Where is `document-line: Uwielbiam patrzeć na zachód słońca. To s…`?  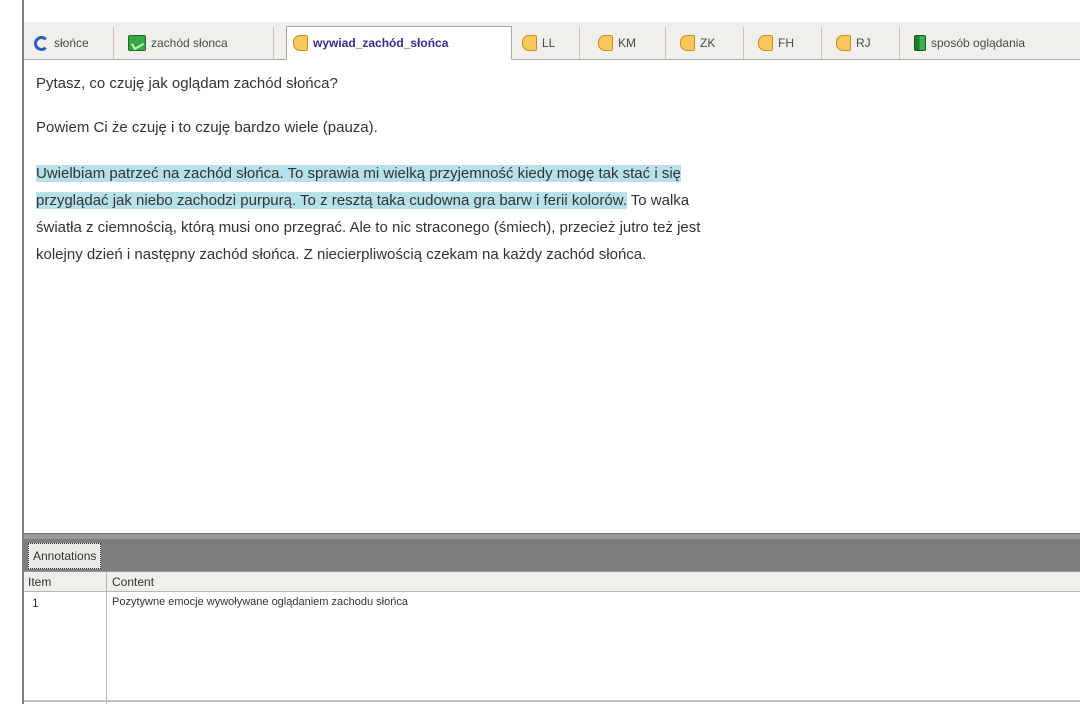 document-line: Uwielbiam patrzeć na zachód słońca. To s… is located at coordinates (358, 174).